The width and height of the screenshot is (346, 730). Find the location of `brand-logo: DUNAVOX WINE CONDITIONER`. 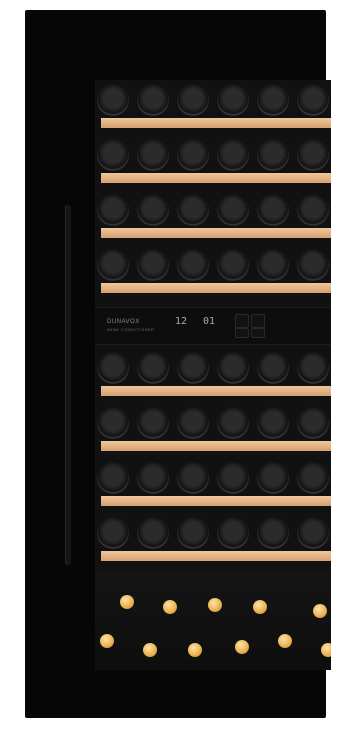

brand-logo: DUNAVOX WINE CONDITIONER is located at coordinates (131, 326).